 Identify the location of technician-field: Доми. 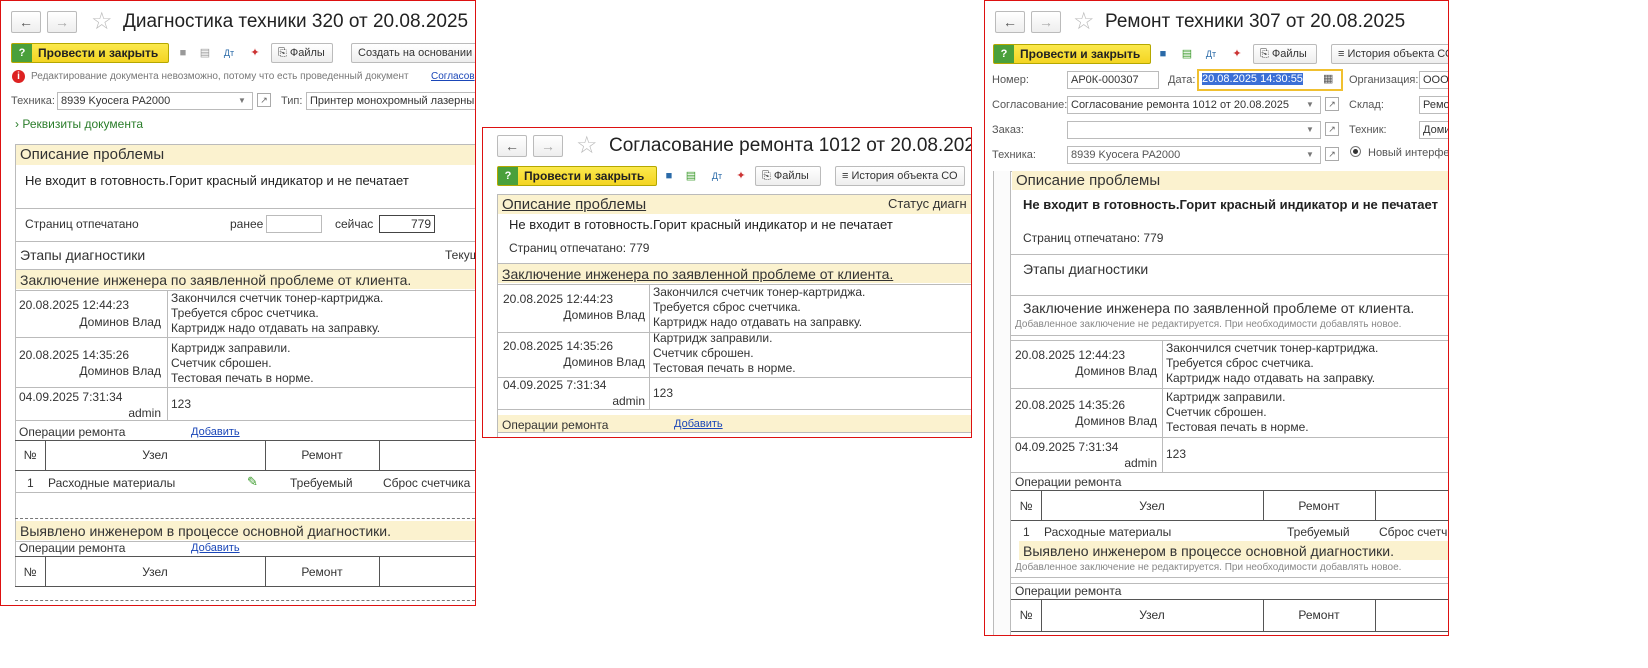
(1433, 130).